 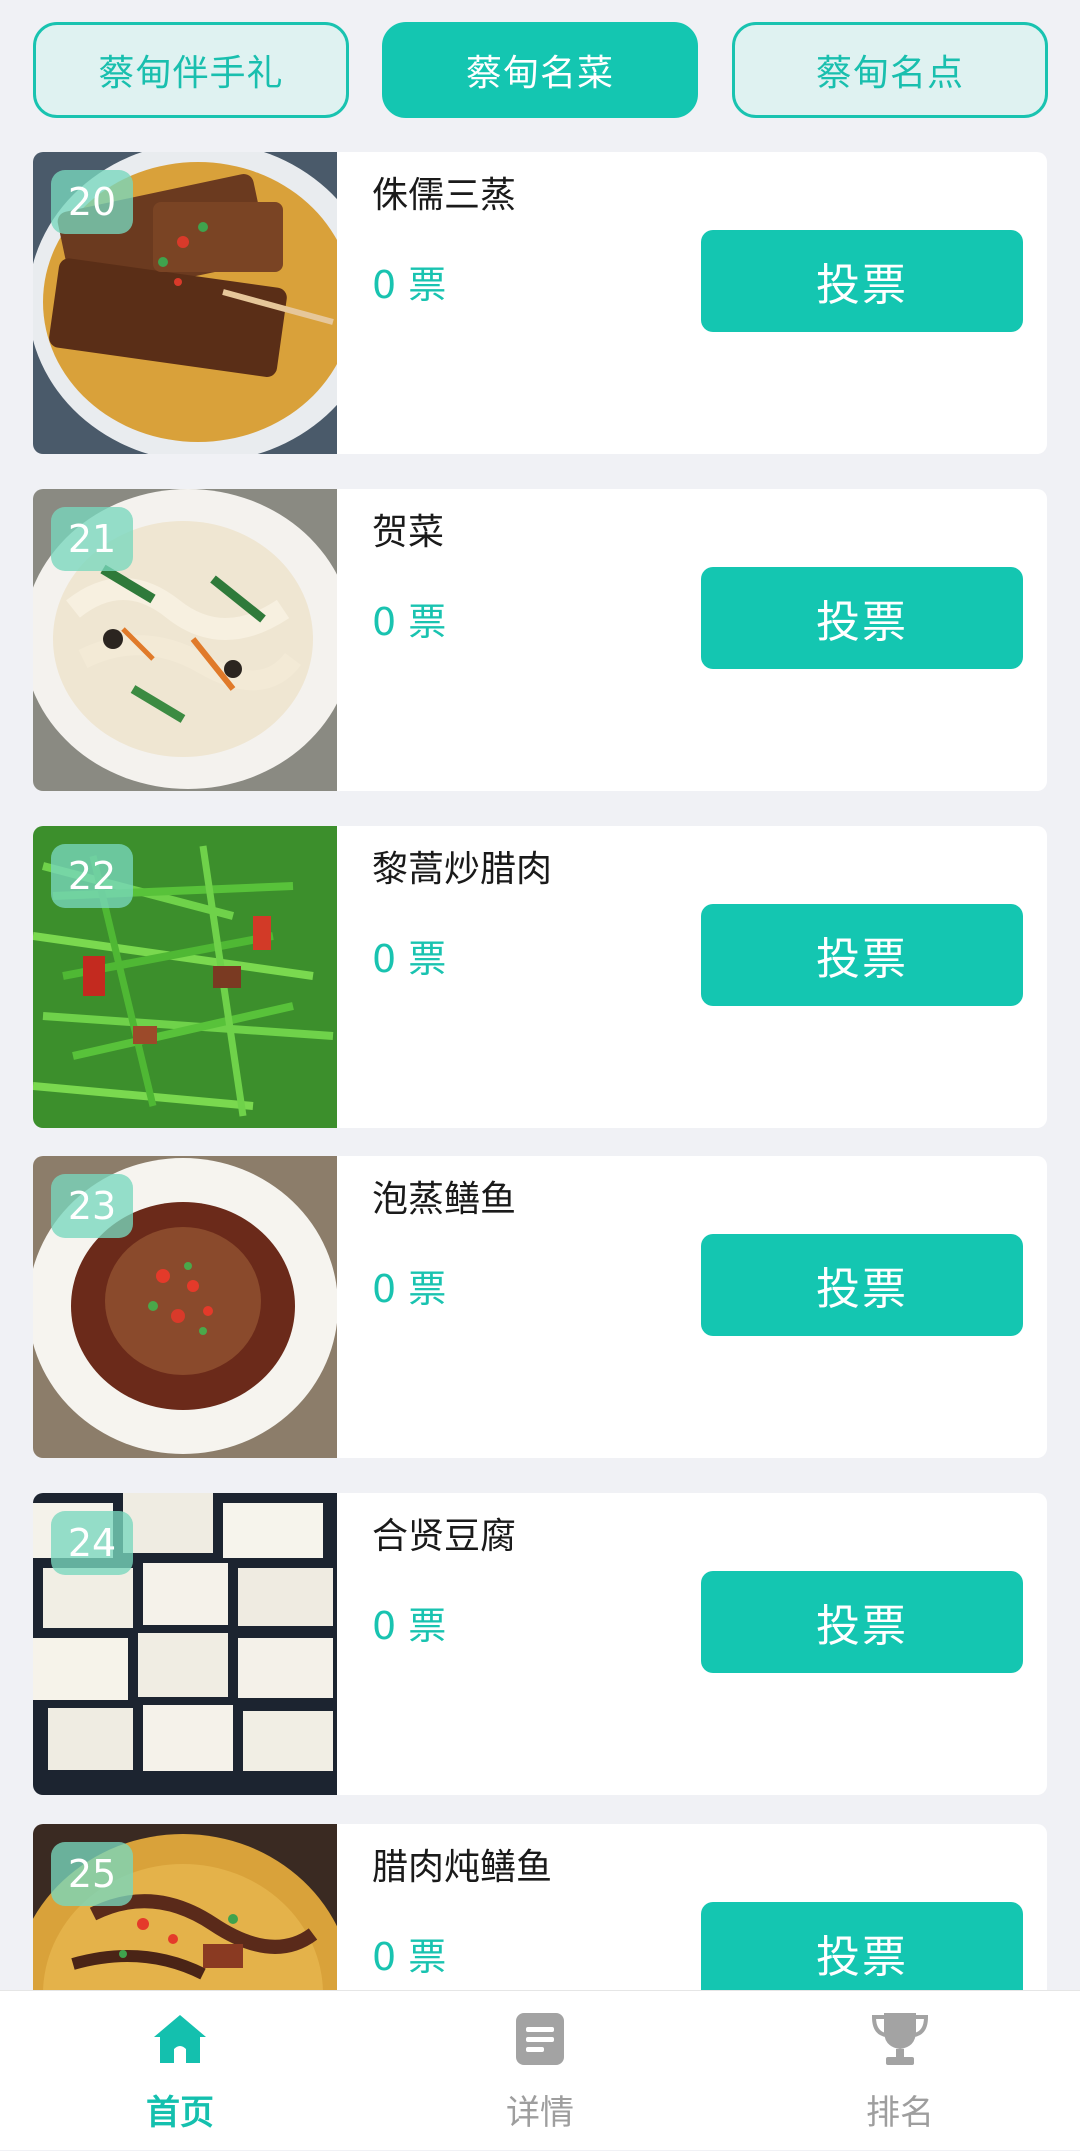 I want to click on item-number-badge: 22, so click(x=92, y=876).